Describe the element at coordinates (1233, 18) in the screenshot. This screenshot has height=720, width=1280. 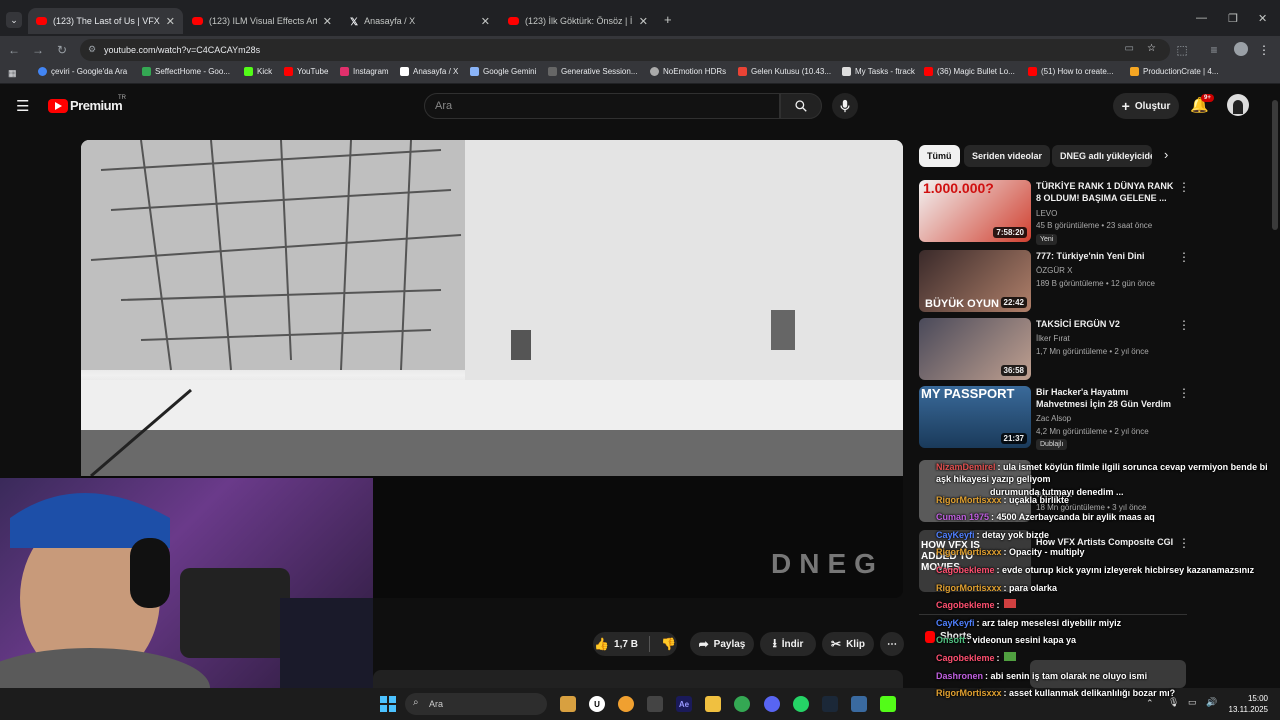
I see `maximize-icon: ❐` at that location.